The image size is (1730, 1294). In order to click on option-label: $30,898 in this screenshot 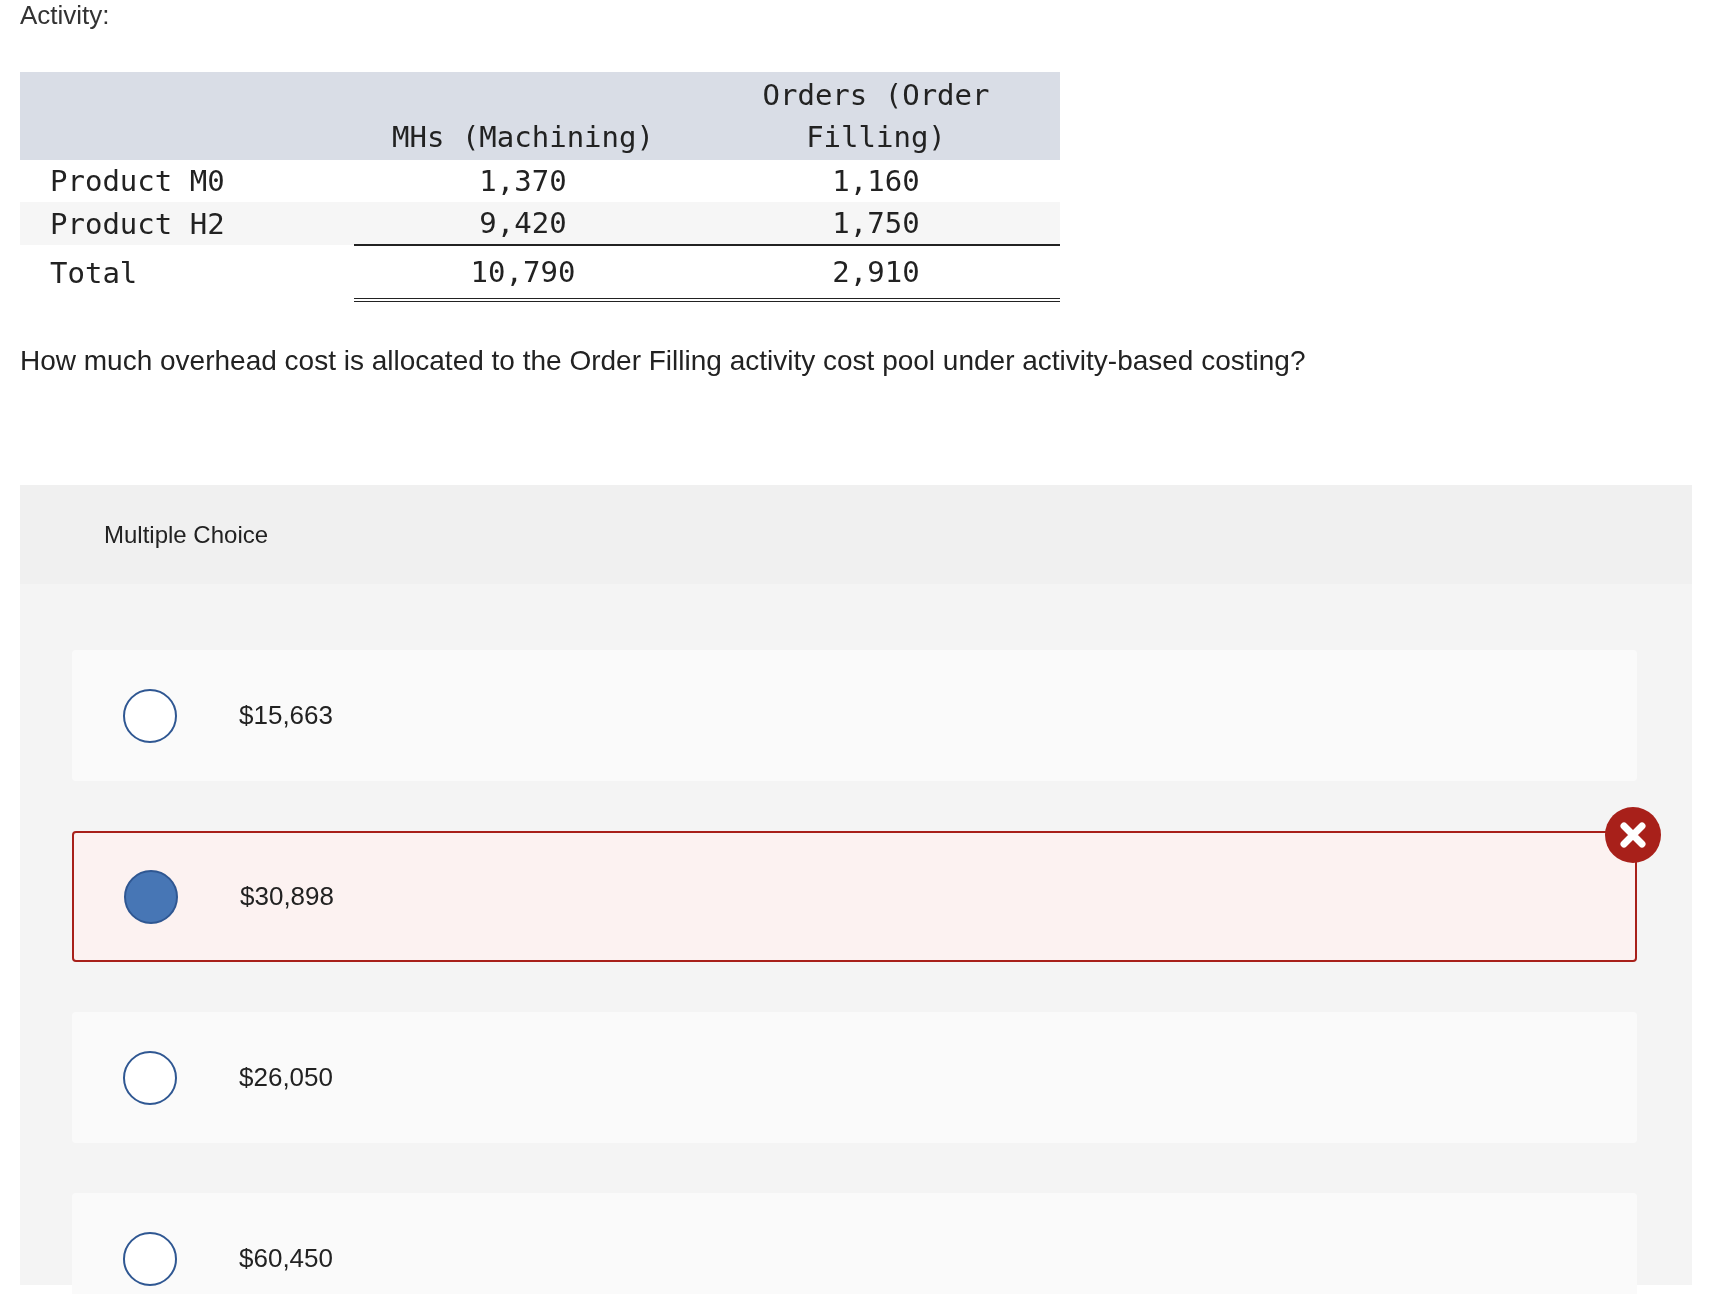, I will do `click(287, 896)`.